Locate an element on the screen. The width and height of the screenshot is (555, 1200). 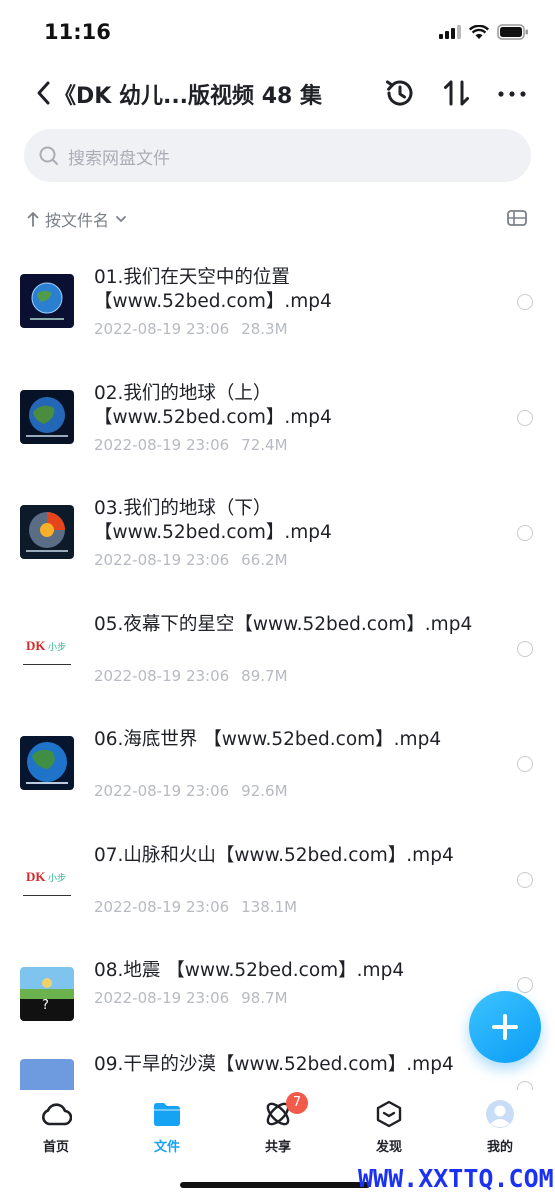
file-name: 02.我们的地球（上）【www.52bed.com】.mp4 is located at coordinates (213, 405).